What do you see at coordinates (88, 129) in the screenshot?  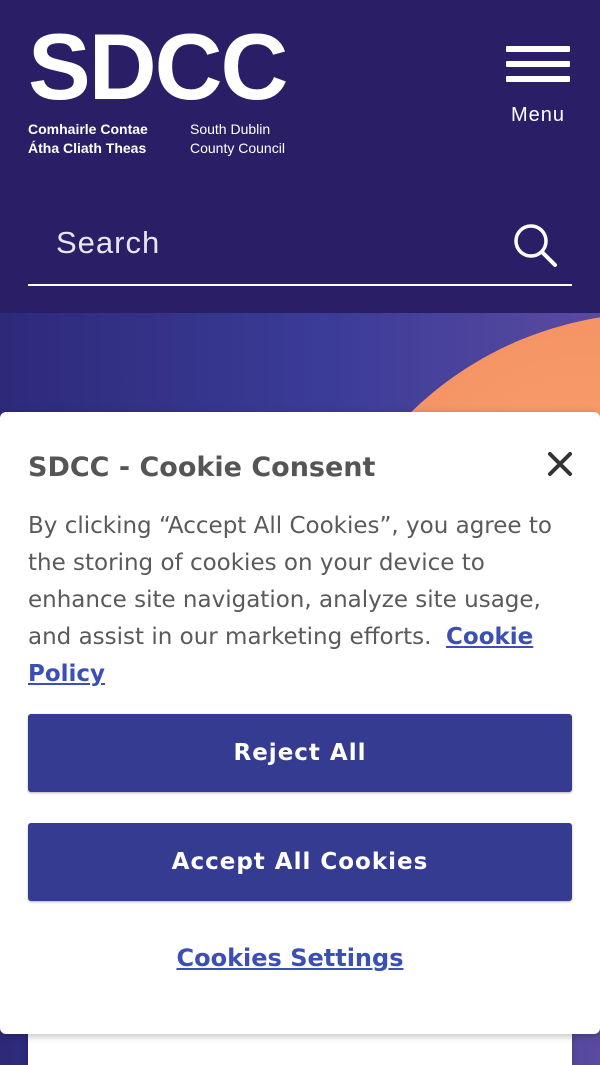 I see `logo-irish-line-1: Comhairle Contae` at bounding box center [88, 129].